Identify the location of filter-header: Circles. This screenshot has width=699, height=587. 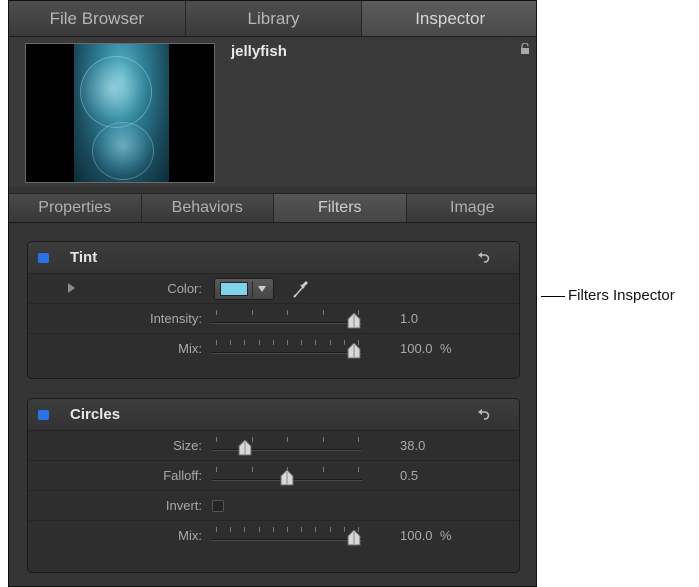
(273, 415).